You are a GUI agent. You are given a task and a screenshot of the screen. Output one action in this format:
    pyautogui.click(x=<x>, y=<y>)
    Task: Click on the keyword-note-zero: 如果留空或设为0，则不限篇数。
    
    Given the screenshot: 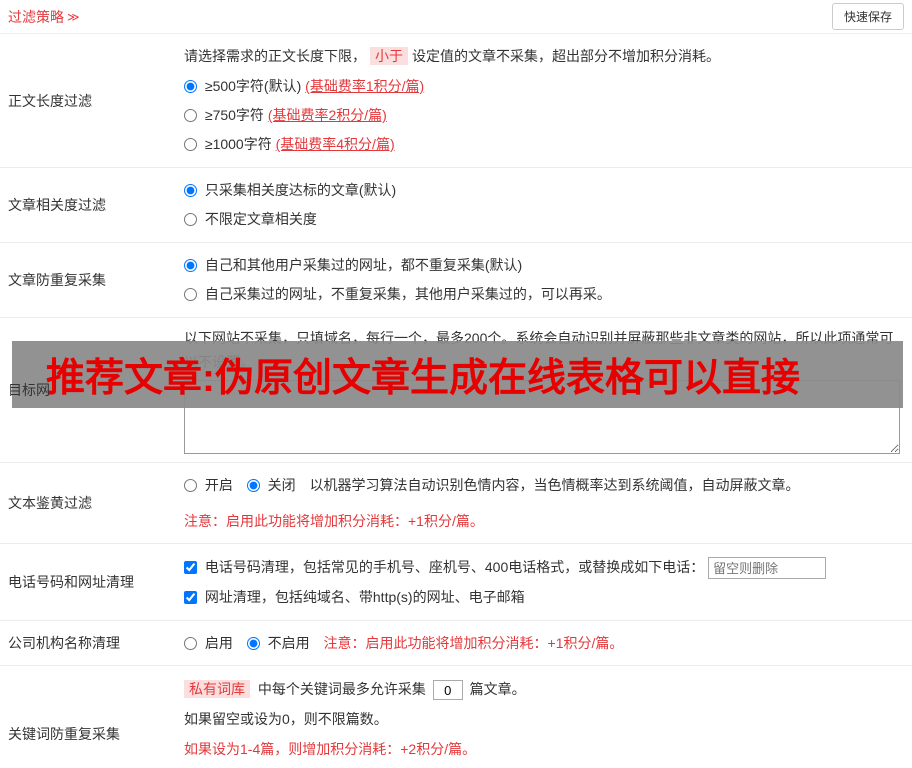 What is the action you would take?
    pyautogui.click(x=286, y=719)
    